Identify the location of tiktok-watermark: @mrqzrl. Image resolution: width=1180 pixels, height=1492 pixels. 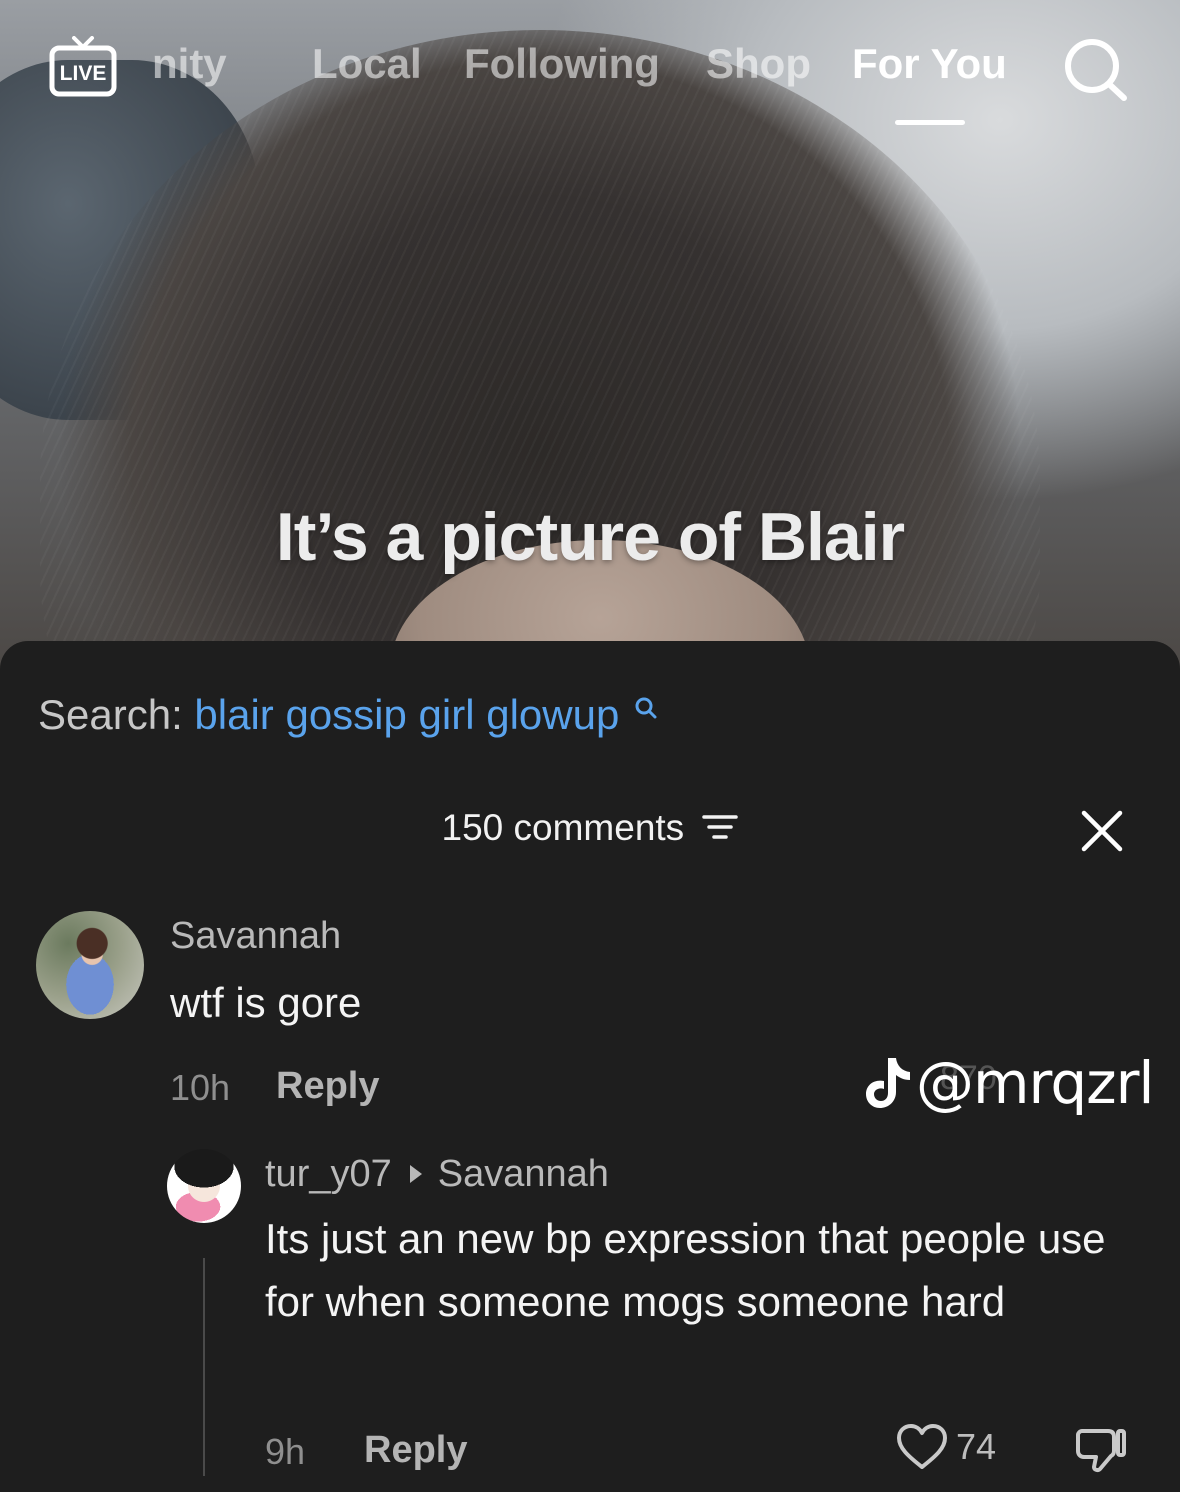
(1009, 1083).